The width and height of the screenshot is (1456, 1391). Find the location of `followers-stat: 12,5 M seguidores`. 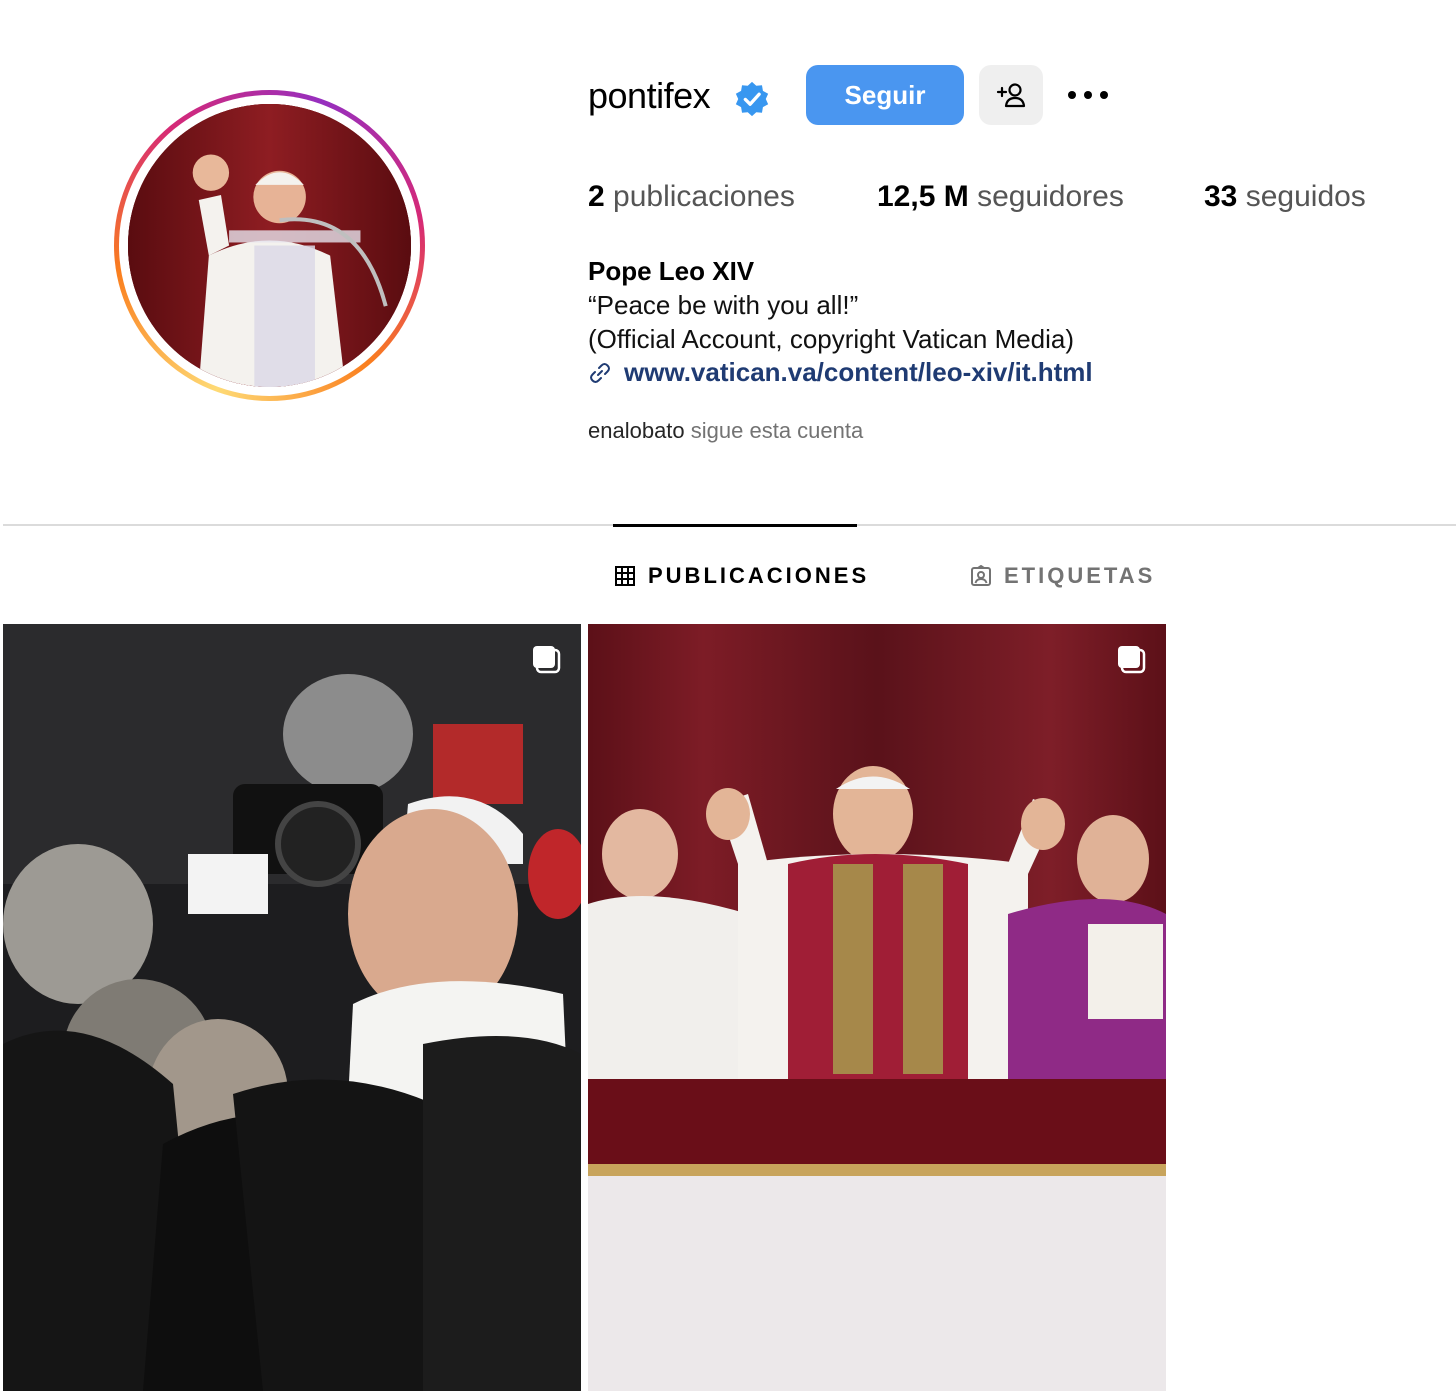

followers-stat: 12,5 M seguidores is located at coordinates (1000, 197).